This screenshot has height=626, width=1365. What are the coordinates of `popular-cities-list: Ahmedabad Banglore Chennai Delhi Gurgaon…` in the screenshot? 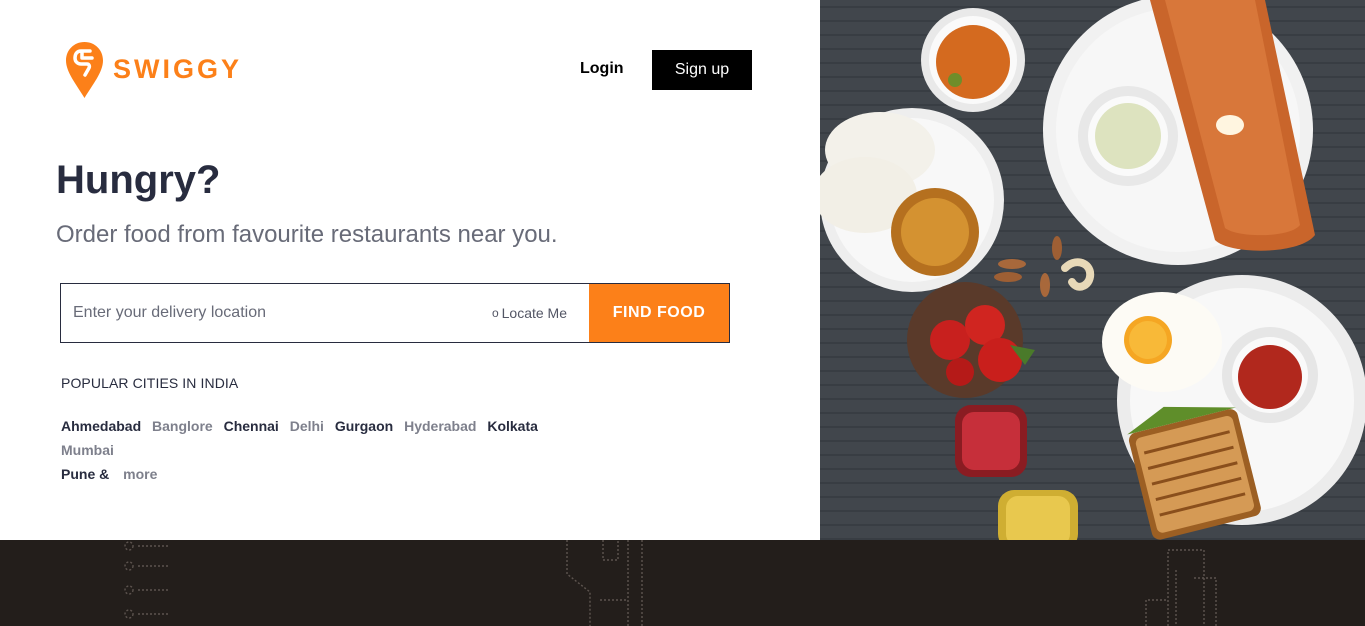 It's located at (331, 450).